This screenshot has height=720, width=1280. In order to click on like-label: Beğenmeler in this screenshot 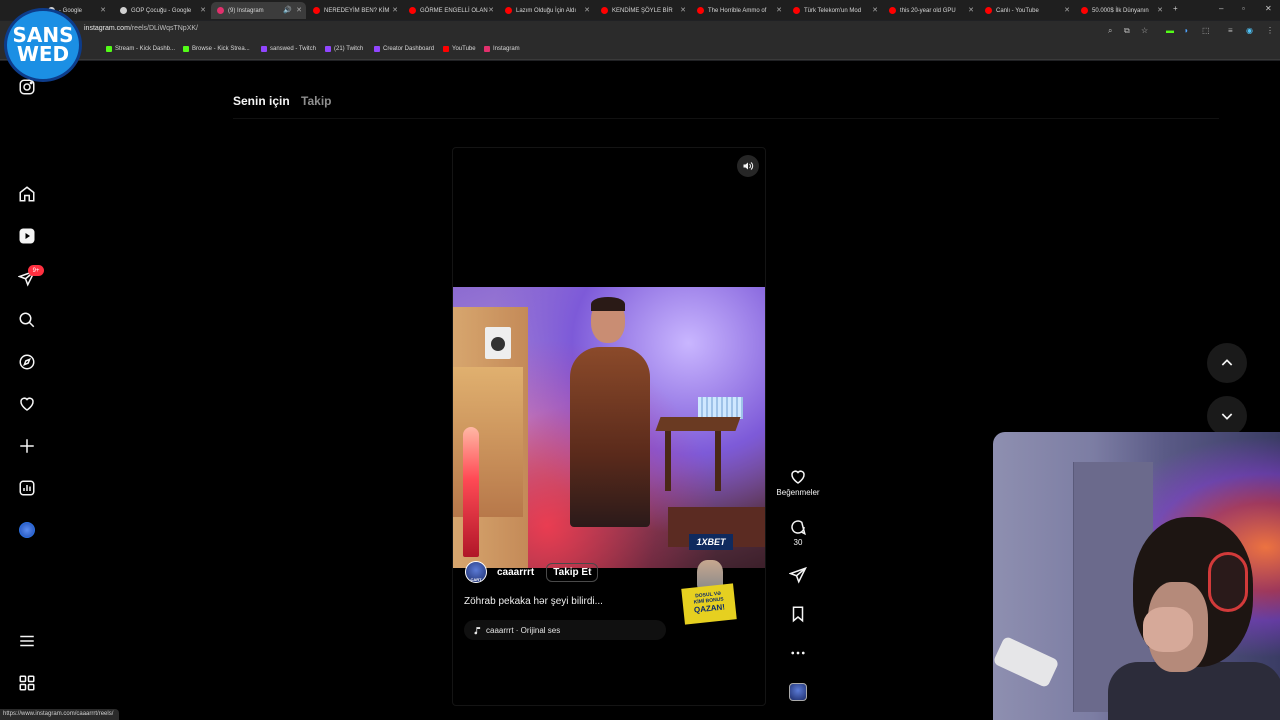, I will do `click(798, 492)`.